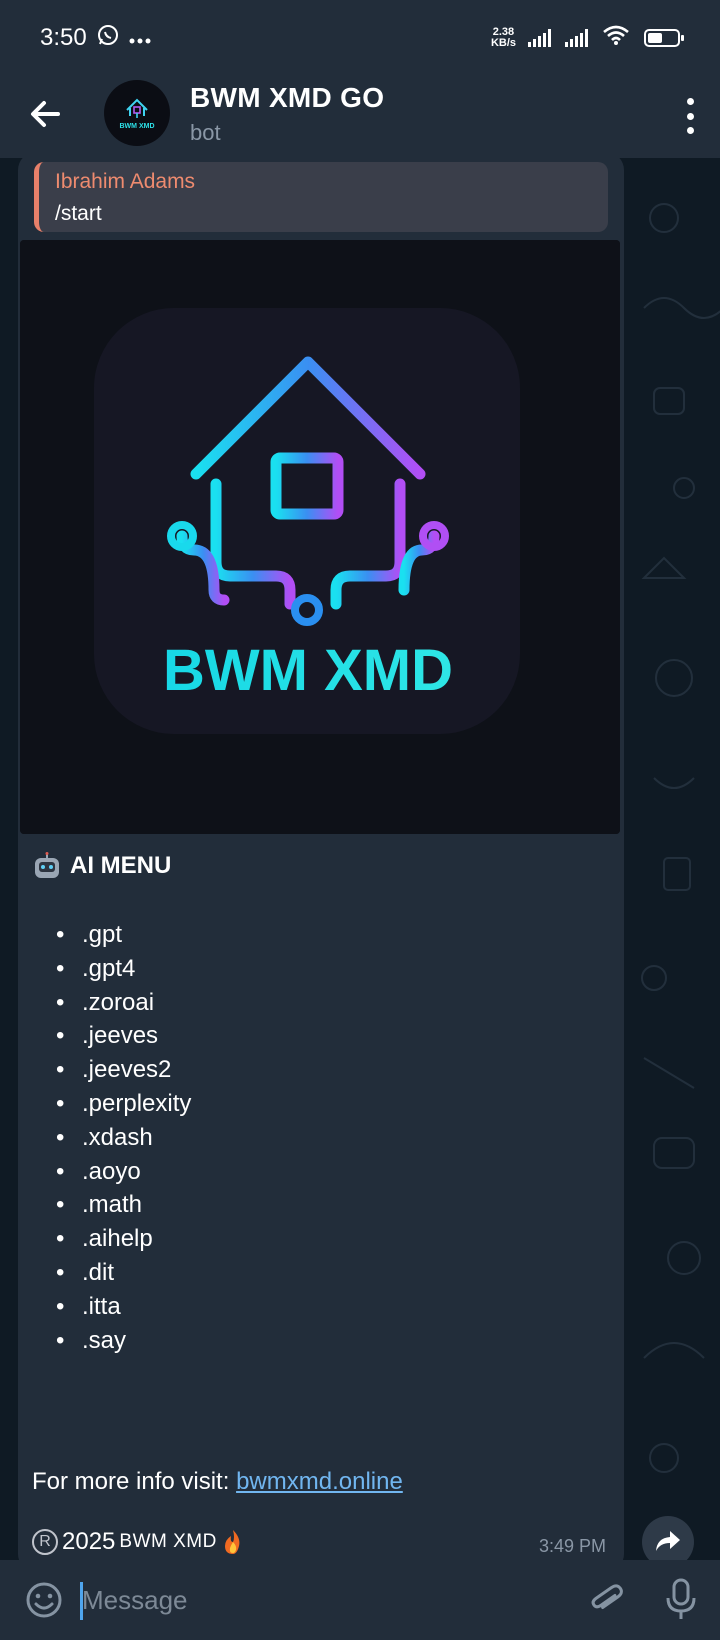 The image size is (720, 1640). What do you see at coordinates (664, 38) in the screenshot?
I see `battery-icon` at bounding box center [664, 38].